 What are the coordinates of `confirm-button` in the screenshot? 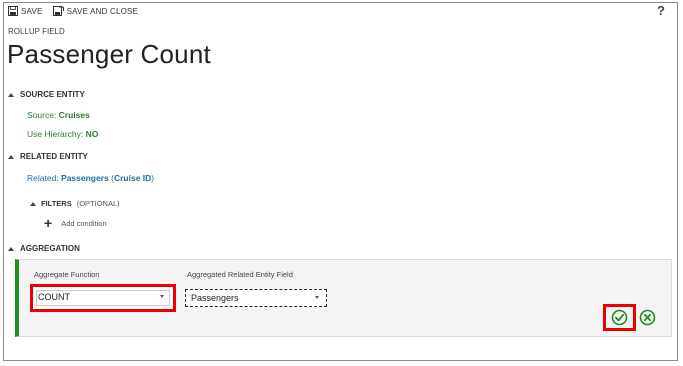 It's located at (619, 317).